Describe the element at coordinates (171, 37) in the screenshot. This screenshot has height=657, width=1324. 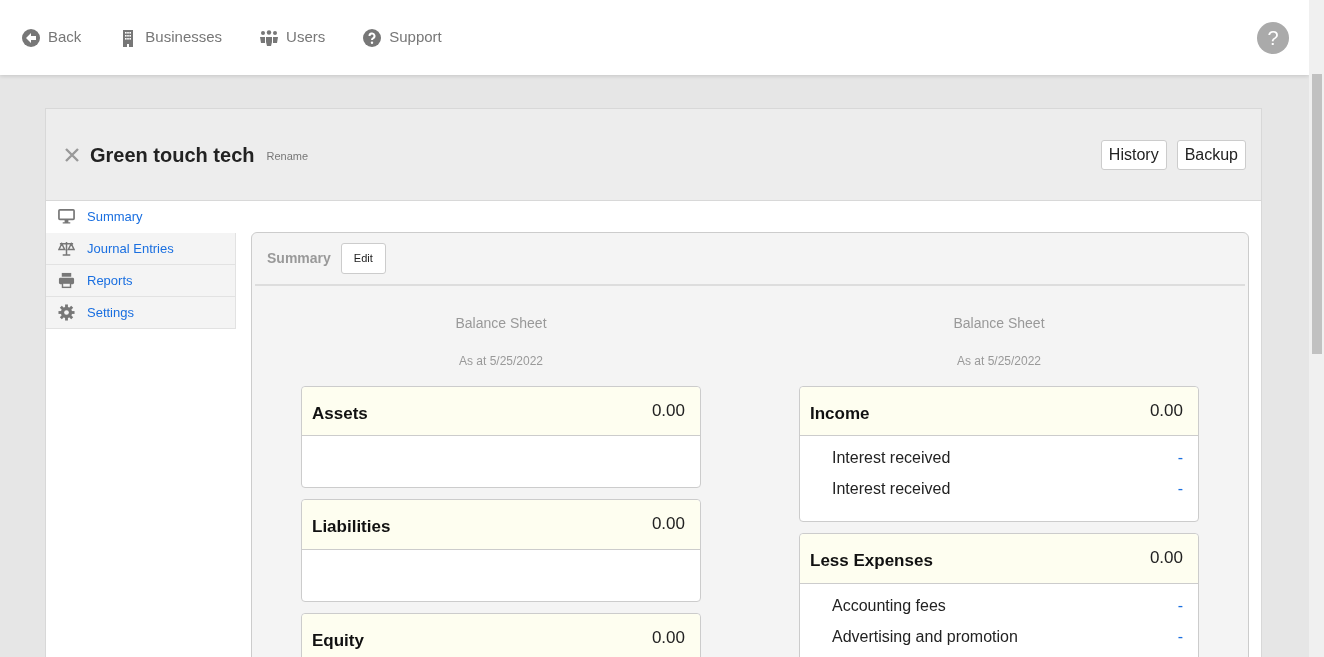
I see `nav-link: Businesses` at that location.